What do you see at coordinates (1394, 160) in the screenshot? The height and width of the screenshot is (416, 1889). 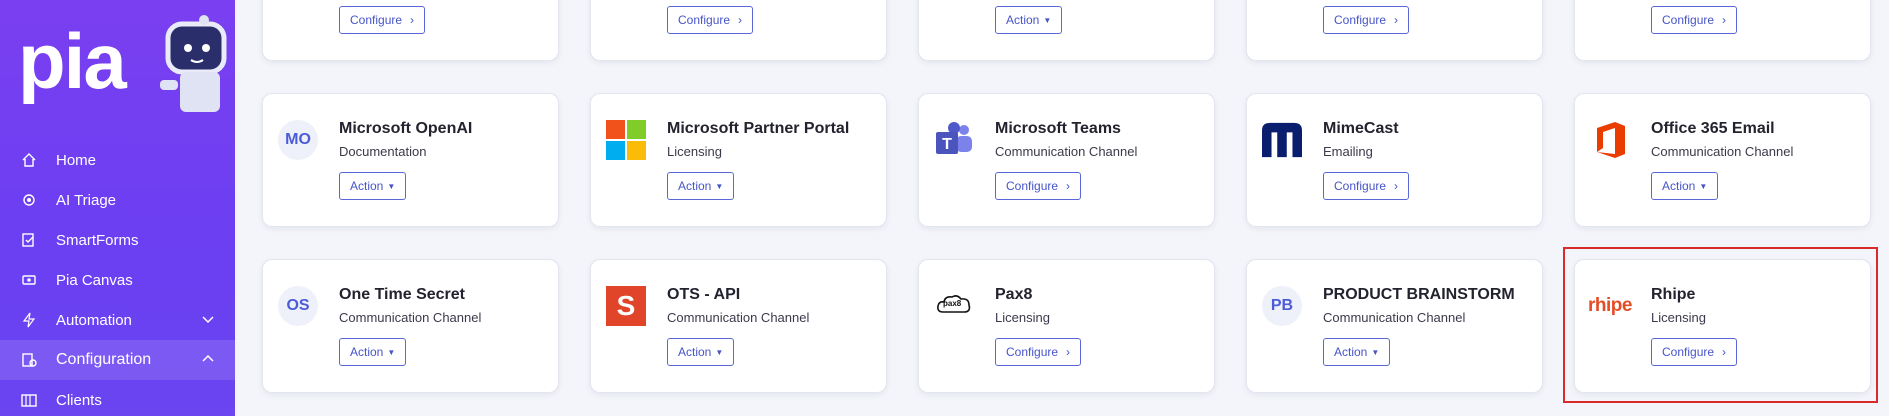 I see `integration-card-mimecast: MimeCast Emailing Configure ›` at bounding box center [1394, 160].